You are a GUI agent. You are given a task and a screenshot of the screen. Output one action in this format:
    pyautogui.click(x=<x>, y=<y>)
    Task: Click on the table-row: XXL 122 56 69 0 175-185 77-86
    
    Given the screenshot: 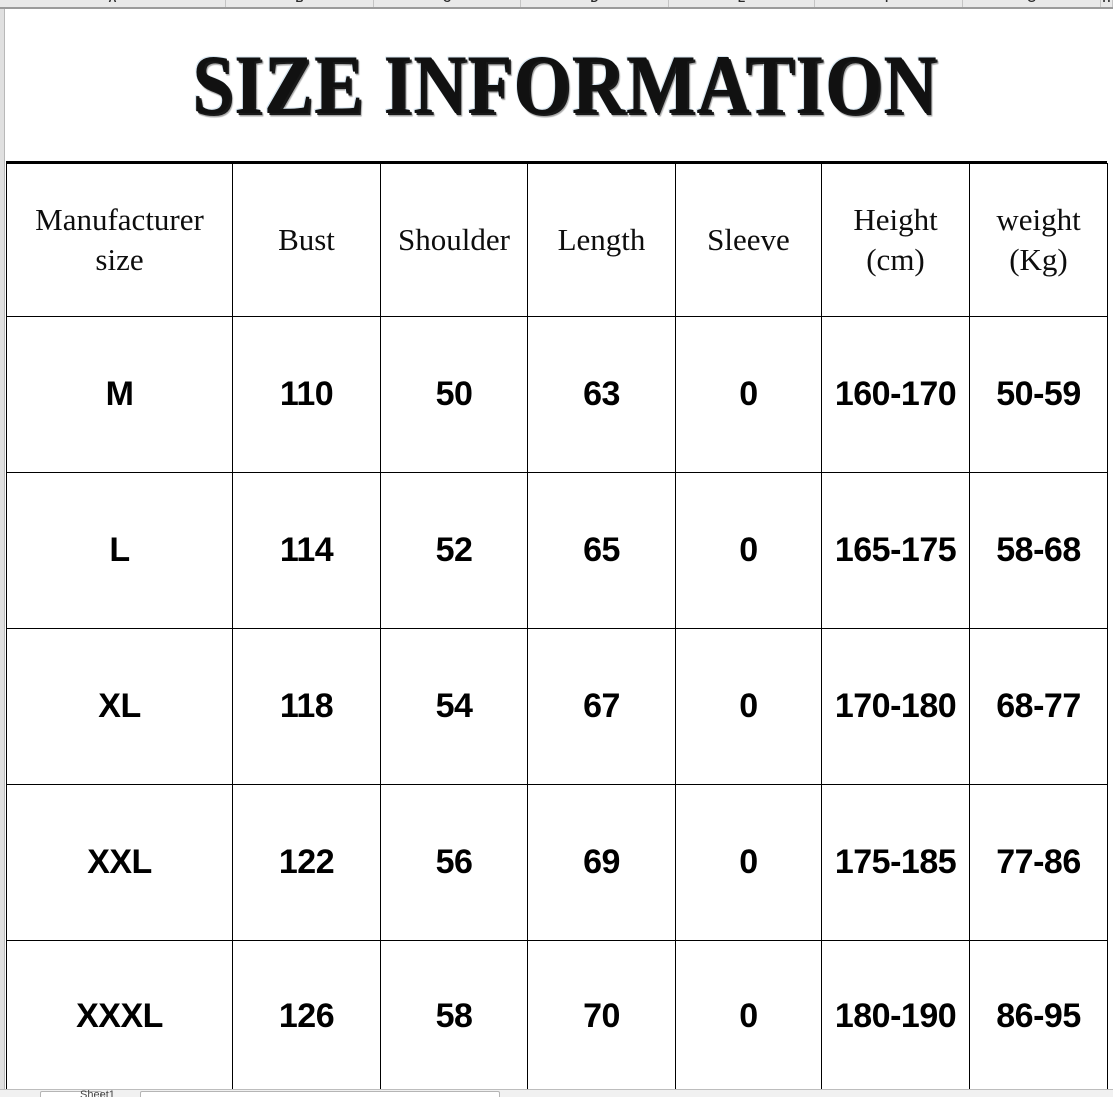 What is the action you would take?
    pyautogui.click(x=557, y=862)
    